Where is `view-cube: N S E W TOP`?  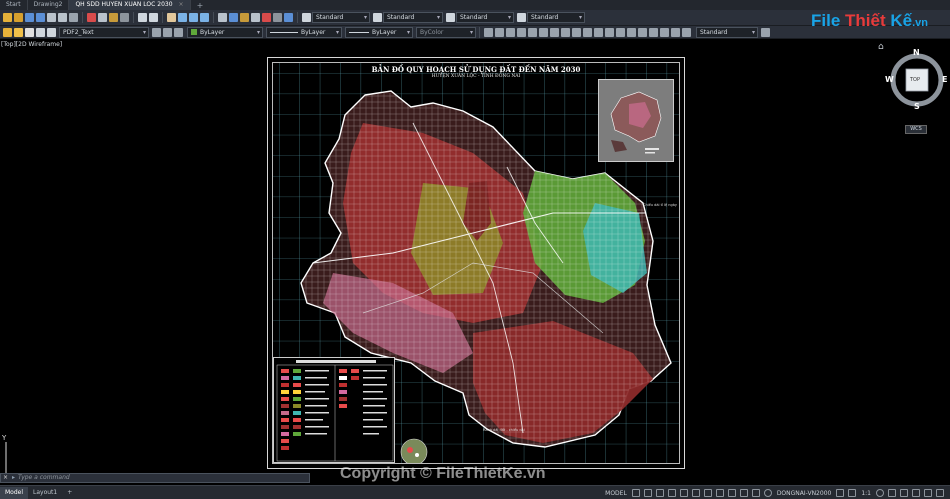 view-cube: N S E W TOP is located at coordinates (916, 79).